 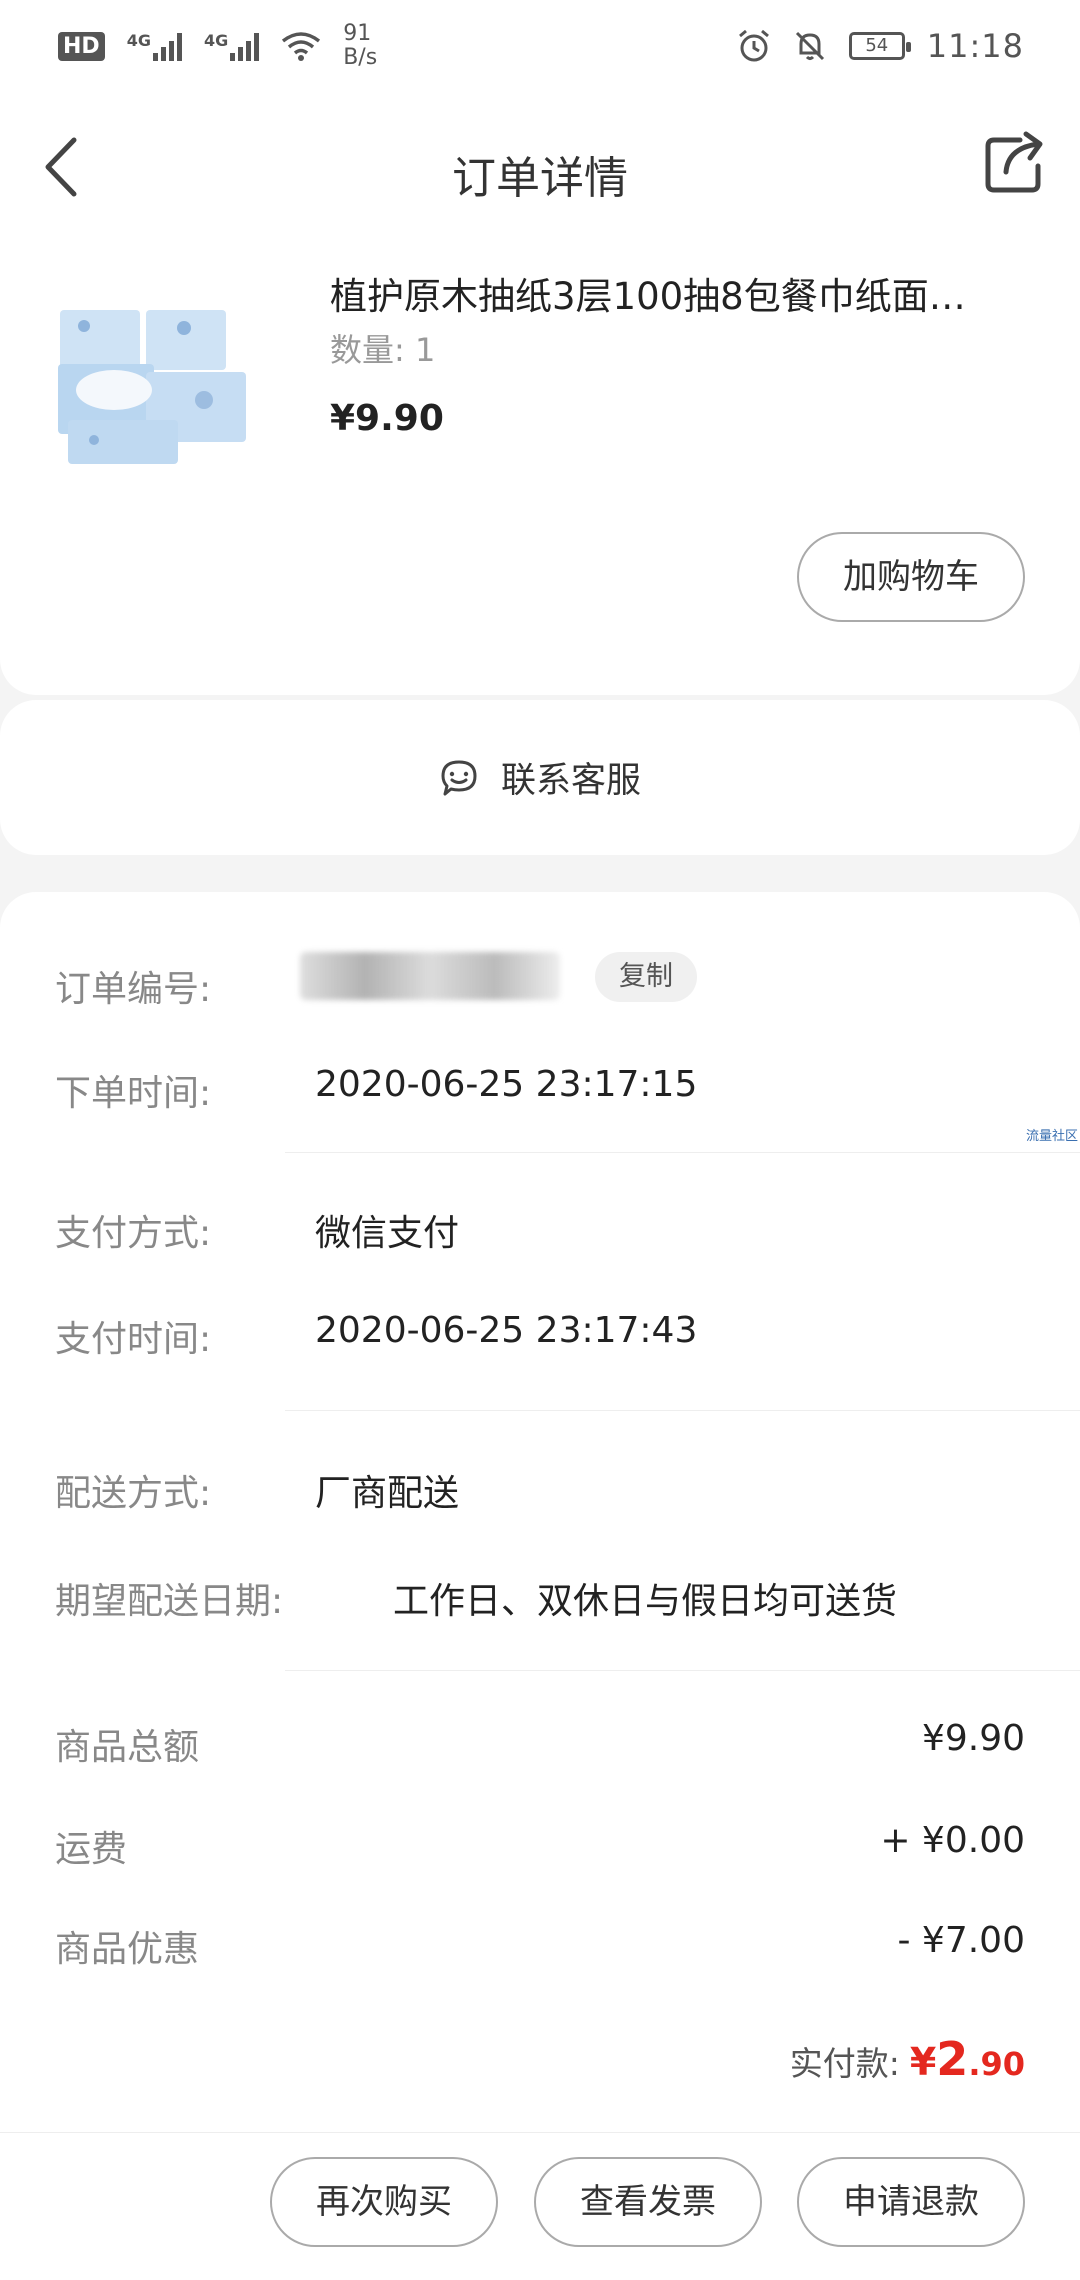 I want to click on alarm-icon, so click(x=753, y=45).